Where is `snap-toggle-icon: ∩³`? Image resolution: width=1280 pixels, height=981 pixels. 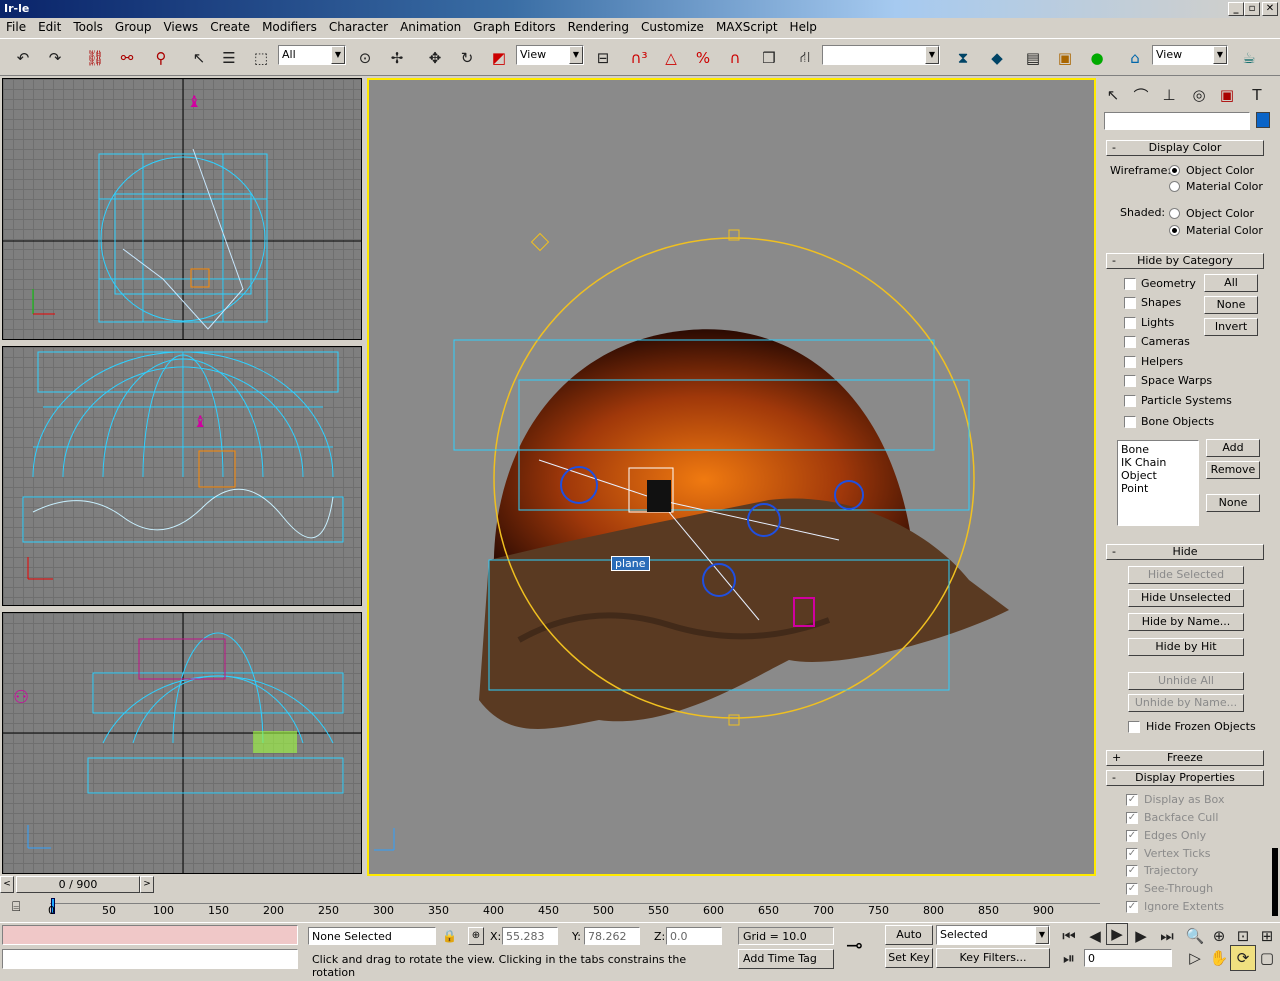 snap-toggle-icon: ∩³ is located at coordinates (639, 58).